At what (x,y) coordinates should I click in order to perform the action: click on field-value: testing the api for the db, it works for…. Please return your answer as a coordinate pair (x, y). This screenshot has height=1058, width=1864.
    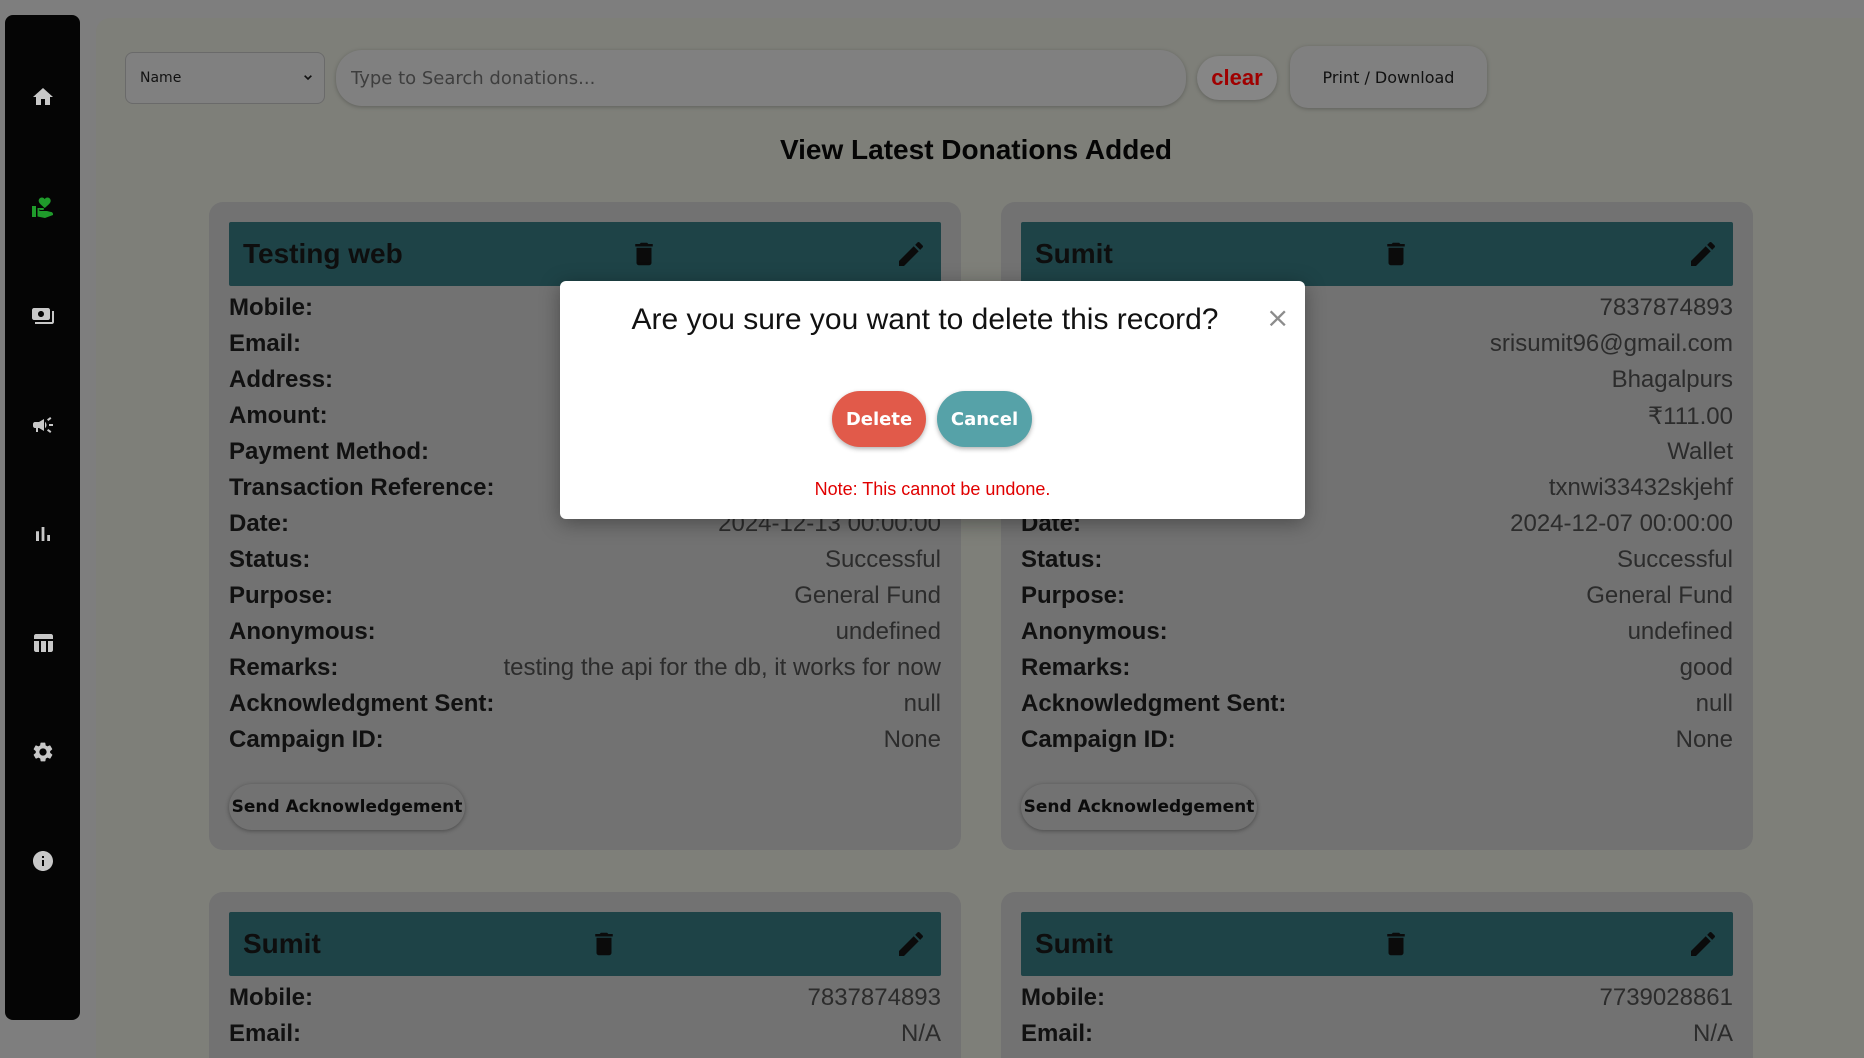
    Looking at the image, I should click on (722, 667).